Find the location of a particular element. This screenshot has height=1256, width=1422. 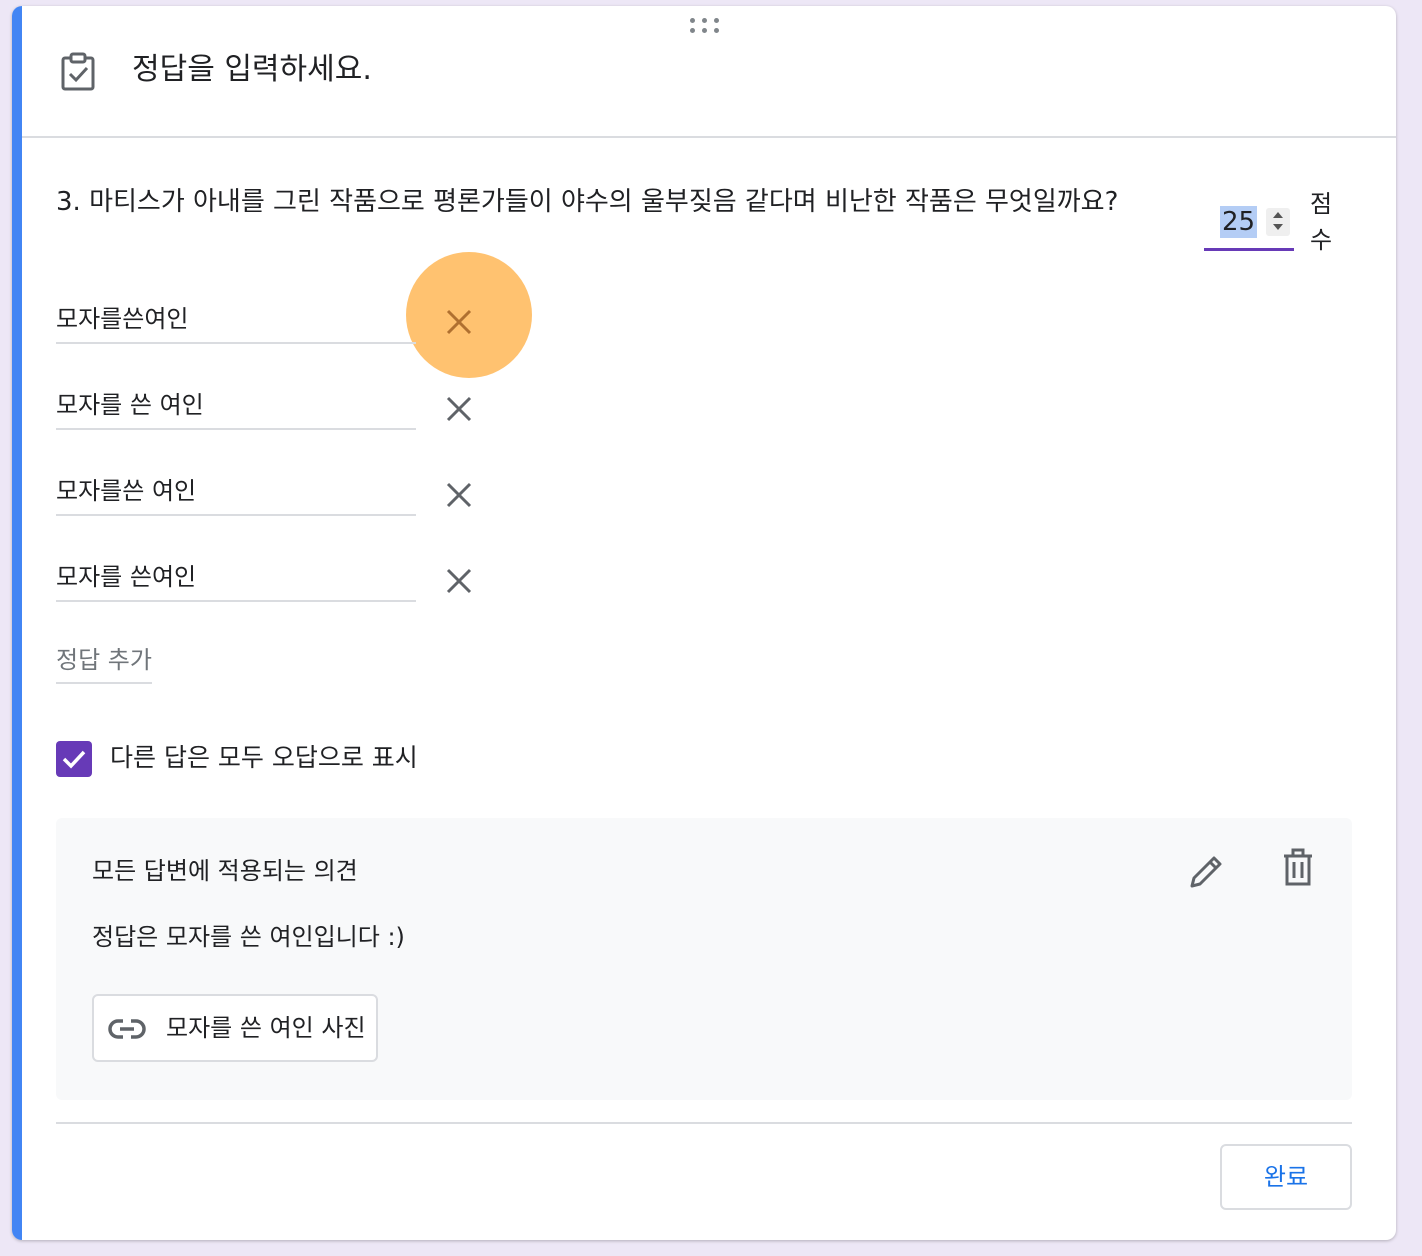

checkmark-icon is located at coordinates (74, 759).